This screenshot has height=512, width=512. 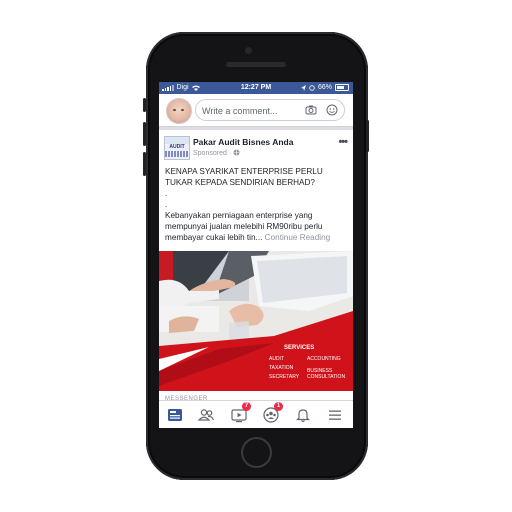 What do you see at coordinates (144, 134) in the screenshot?
I see `volume-up-button` at bounding box center [144, 134].